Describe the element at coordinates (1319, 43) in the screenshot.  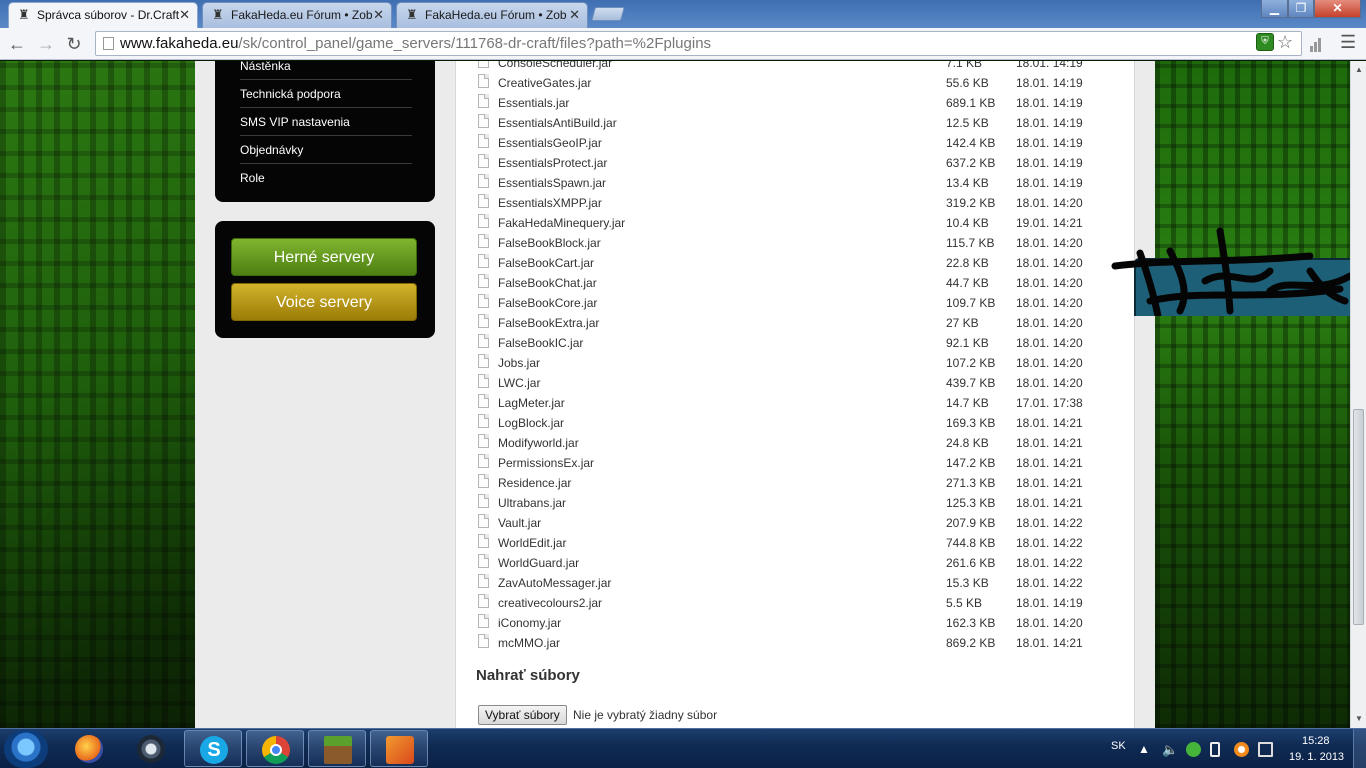
I see `signal-bars-icon` at that location.